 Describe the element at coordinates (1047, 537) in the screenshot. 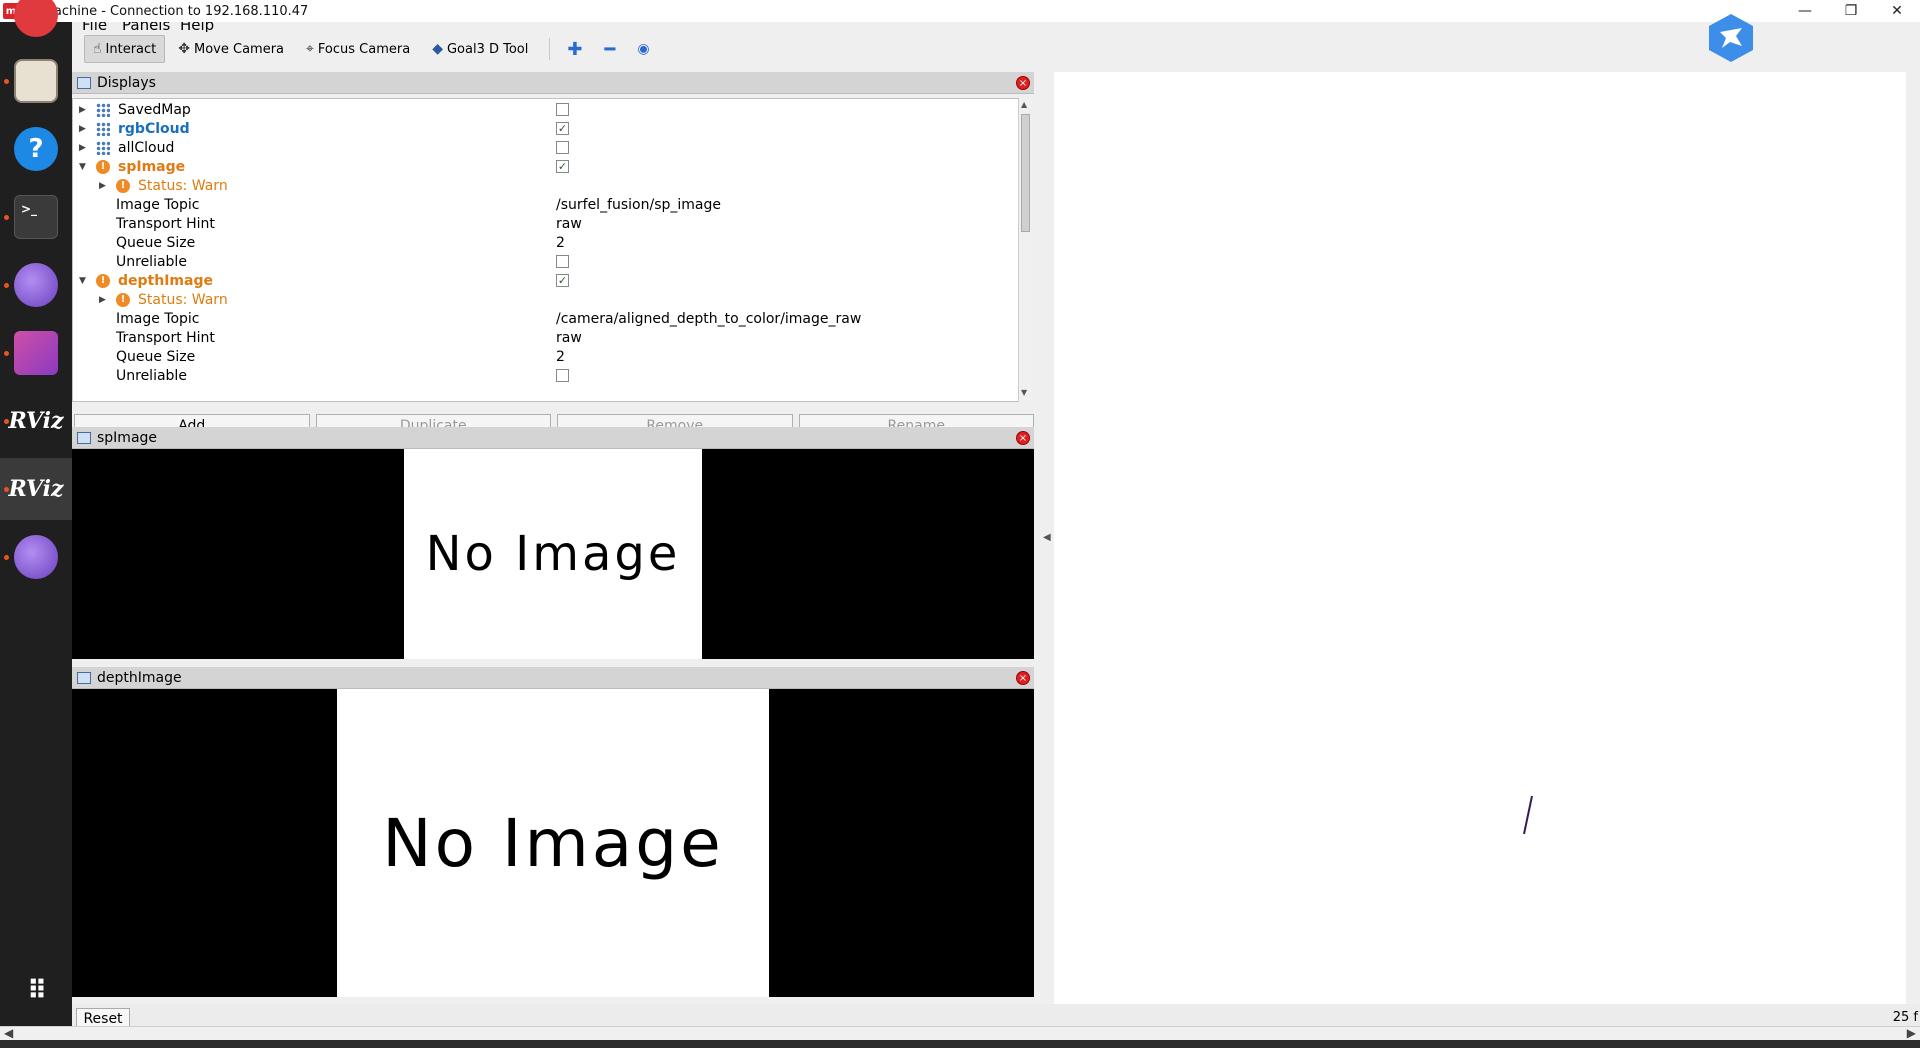

I see `collapse-splitter-icon: ◀` at that location.